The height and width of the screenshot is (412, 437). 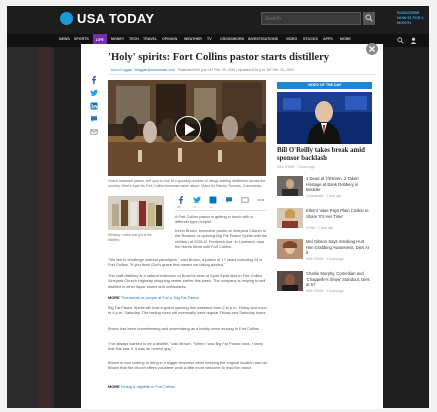 What do you see at coordinates (195, 207) in the screenshot?
I see `share-count-twitter: 1` at bounding box center [195, 207].